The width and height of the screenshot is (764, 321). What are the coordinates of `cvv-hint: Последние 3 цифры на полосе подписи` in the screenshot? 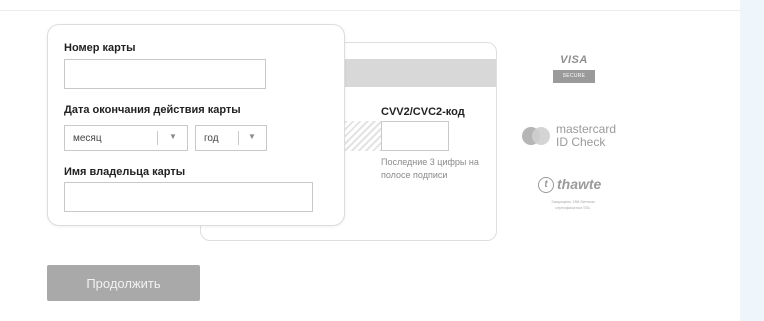 It's located at (430, 168).